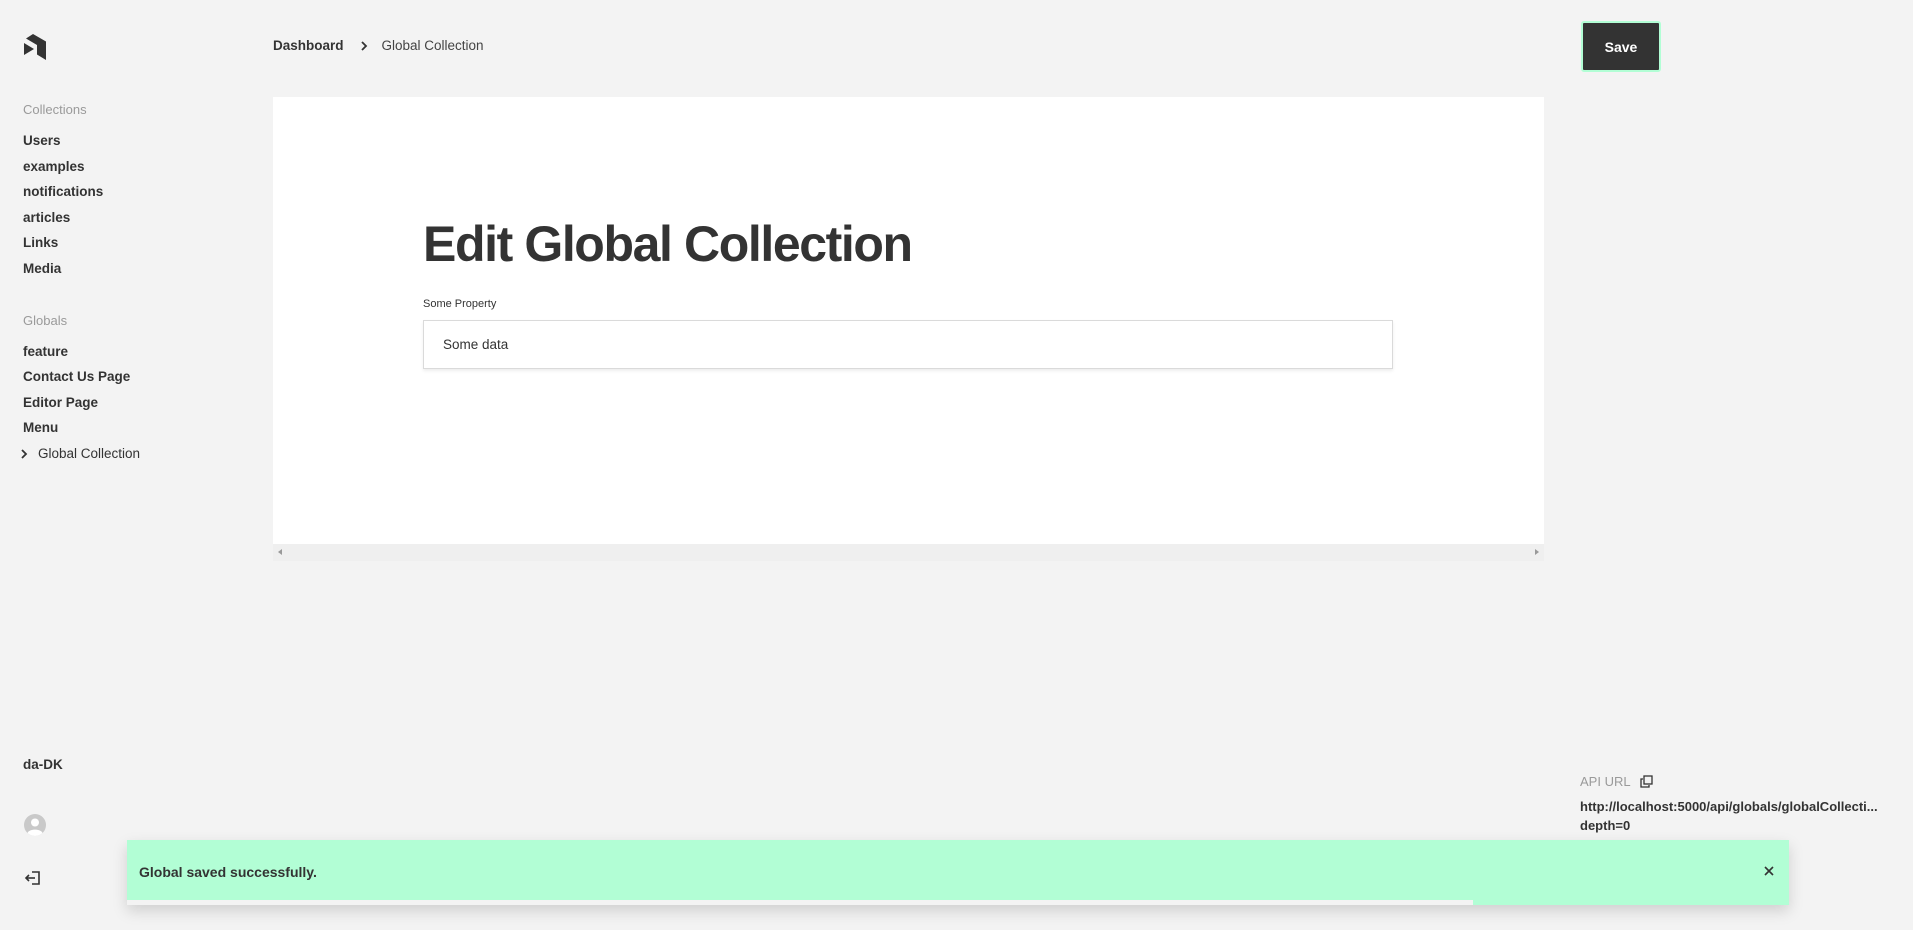  Describe the element at coordinates (63, 191) in the screenshot. I see `sidebar-item-notifications: notifications` at that location.